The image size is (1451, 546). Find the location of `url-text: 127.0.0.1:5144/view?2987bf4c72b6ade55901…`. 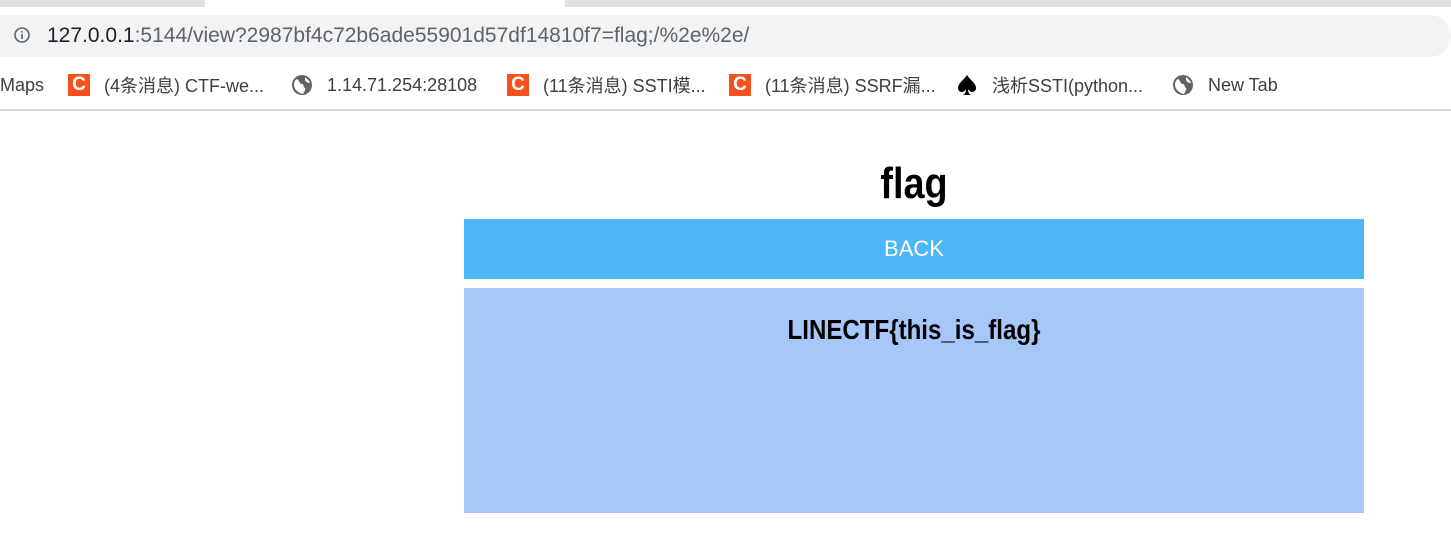

url-text: 127.0.0.1:5144/view?2987bf4c72b6ade55901… is located at coordinates (398, 36).